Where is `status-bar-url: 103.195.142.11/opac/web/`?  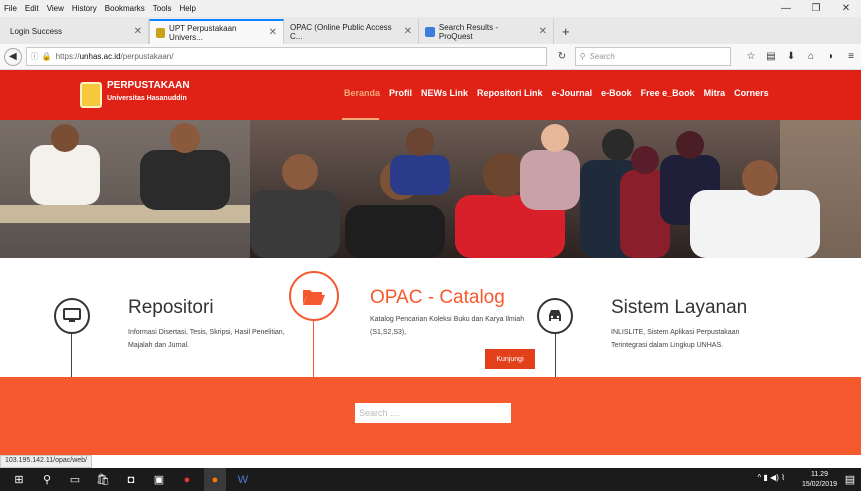 status-bar-url: 103.195.142.11/opac/web/ is located at coordinates (46, 461).